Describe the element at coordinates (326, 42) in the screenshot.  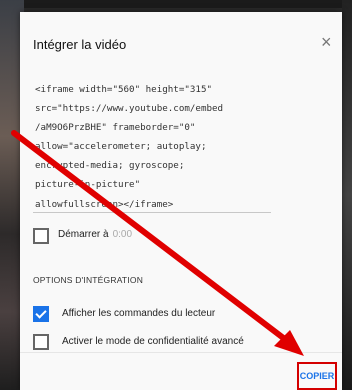
I see `close-icon: ×` at that location.